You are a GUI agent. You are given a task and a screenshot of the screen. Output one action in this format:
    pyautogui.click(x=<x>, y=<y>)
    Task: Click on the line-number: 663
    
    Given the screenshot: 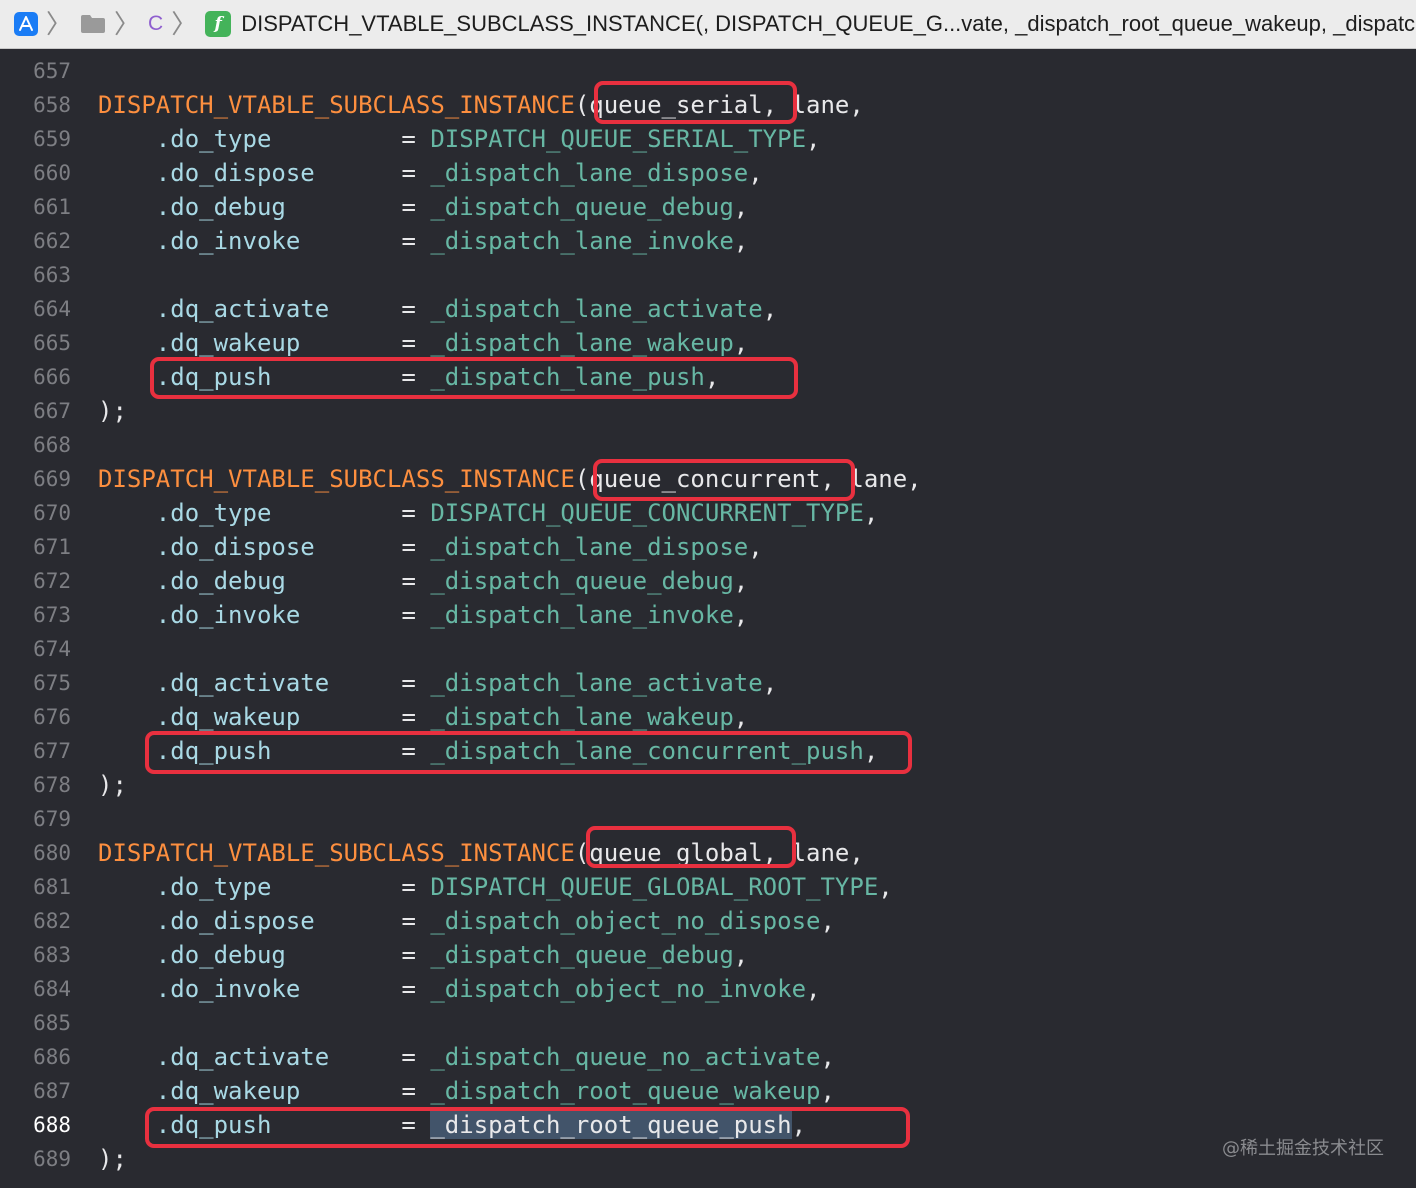 What is the action you would take?
    pyautogui.click(x=52, y=275)
    